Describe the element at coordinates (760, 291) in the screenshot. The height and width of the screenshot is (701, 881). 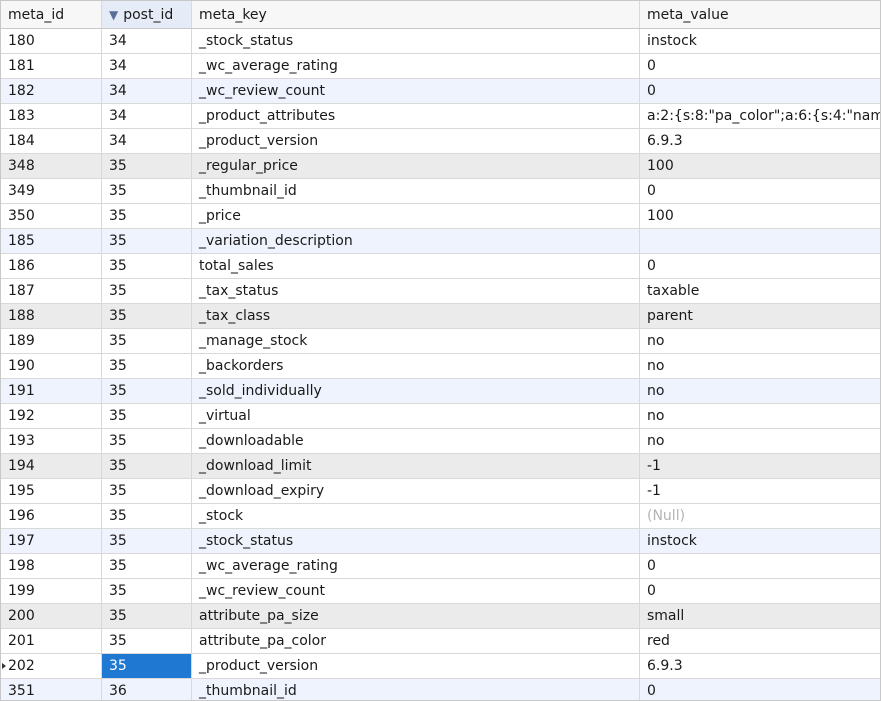
I see `meta-value-cell: taxable` at that location.